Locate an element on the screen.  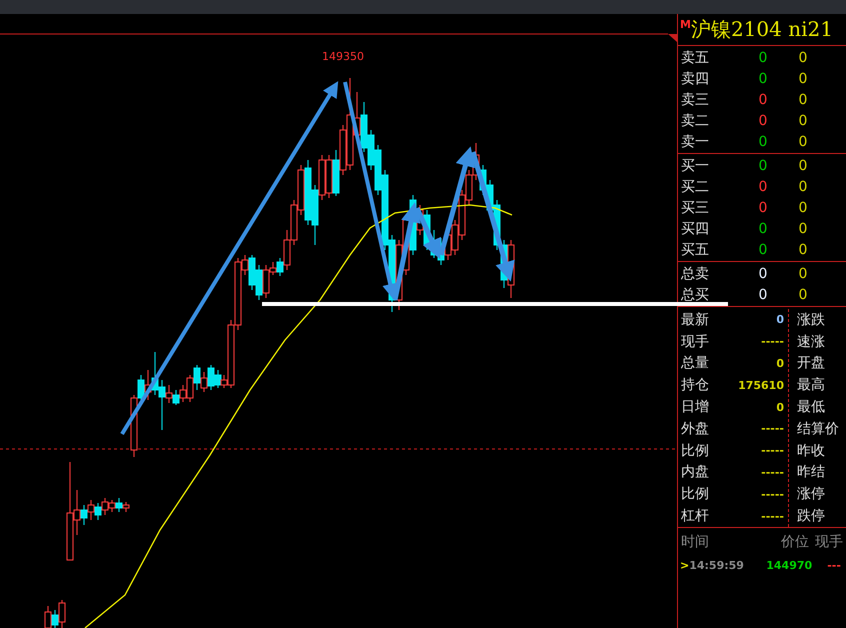
contract-title: 沪镍2104 ni21 is located at coordinates (761, 29).